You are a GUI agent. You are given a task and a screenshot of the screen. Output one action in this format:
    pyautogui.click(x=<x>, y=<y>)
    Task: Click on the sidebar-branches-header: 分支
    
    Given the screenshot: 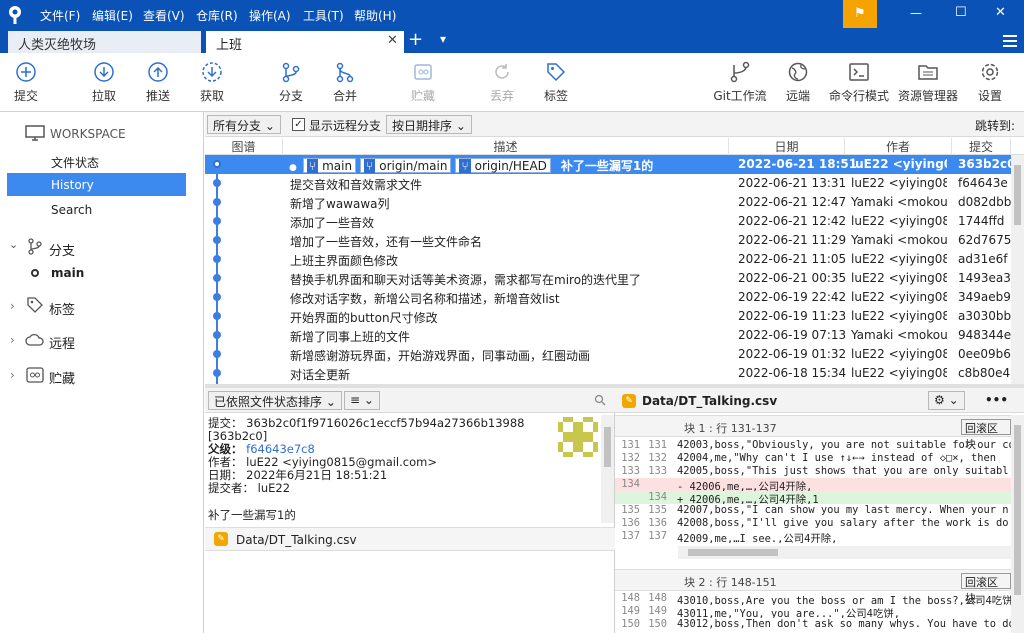 What is the action you would take?
    pyautogui.click(x=62, y=249)
    